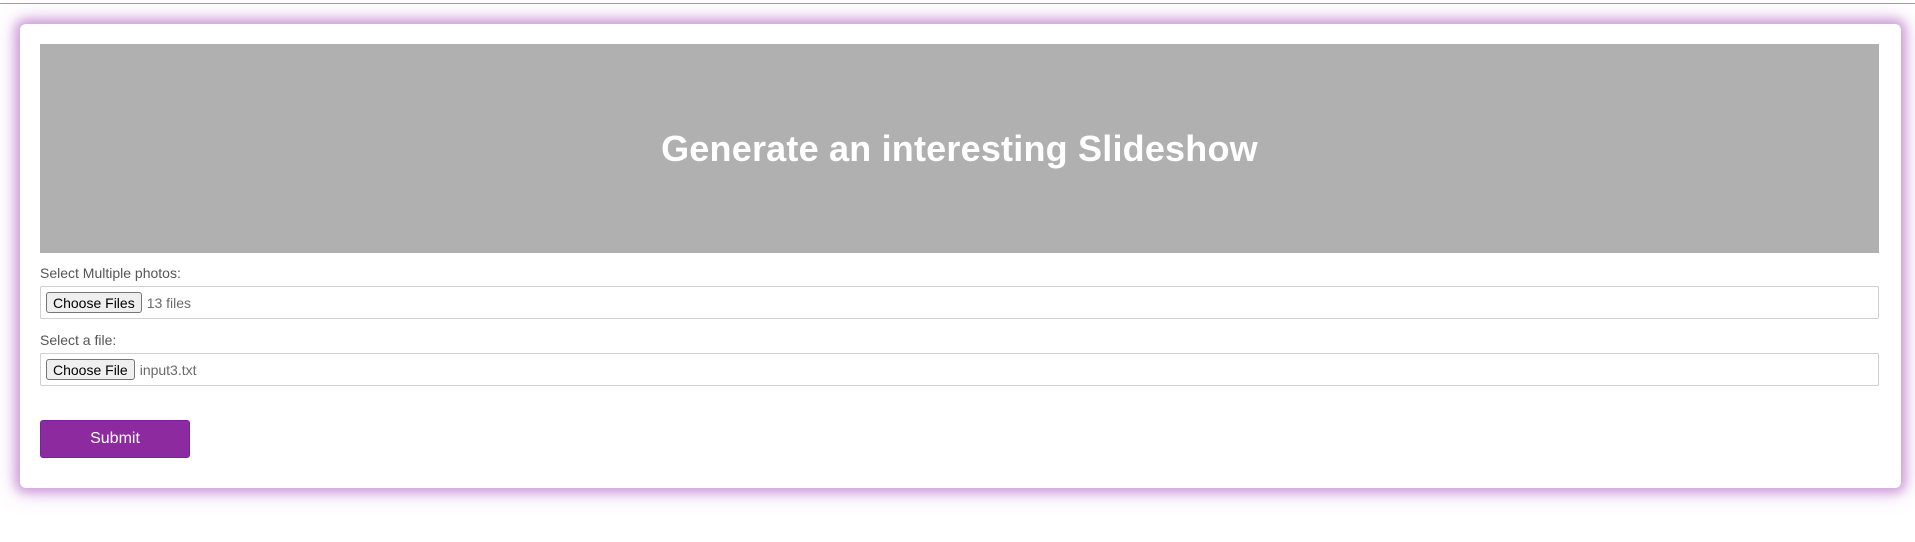 The width and height of the screenshot is (1915, 542). I want to click on photos-label: Select Multiple photos:, so click(110, 273).